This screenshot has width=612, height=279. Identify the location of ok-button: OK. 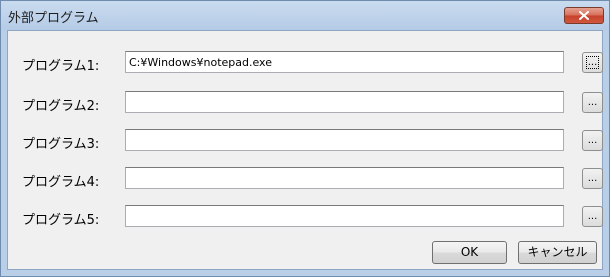
(469, 252).